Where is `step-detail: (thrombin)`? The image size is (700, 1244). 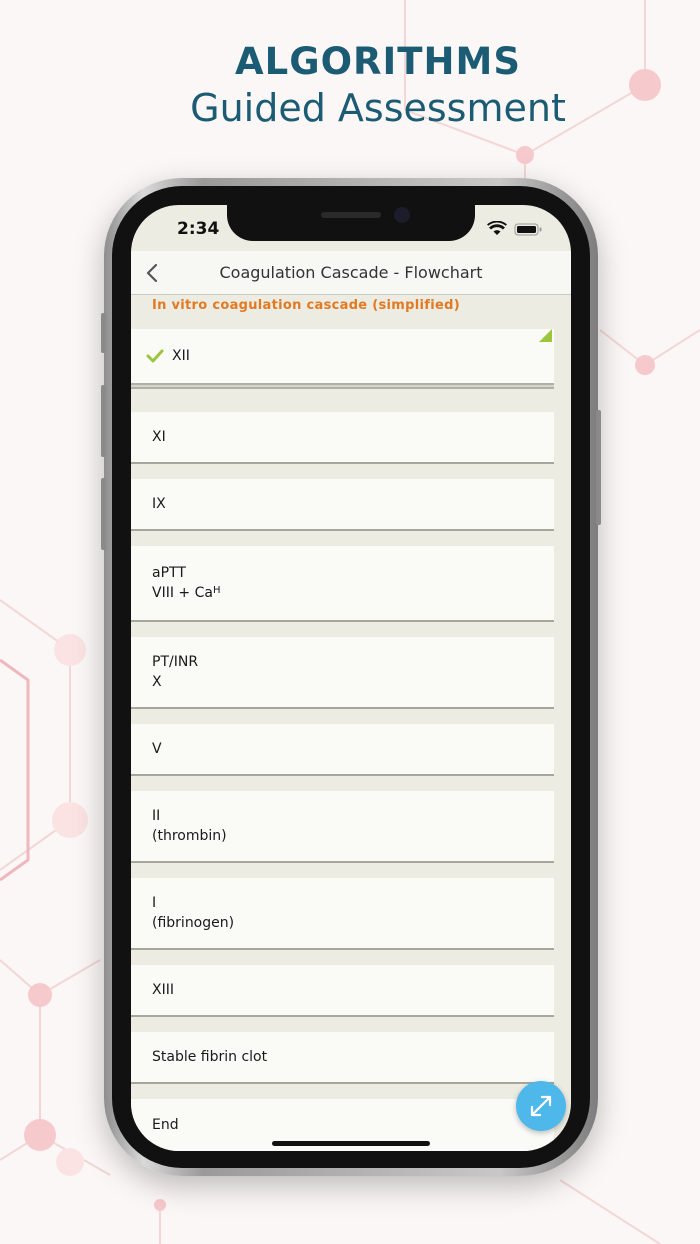 step-detail: (thrombin) is located at coordinates (189, 836).